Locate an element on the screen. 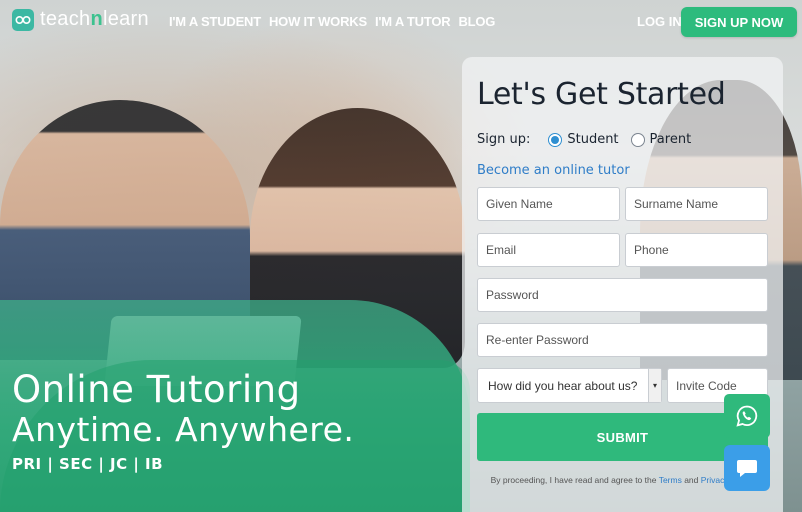 The height and width of the screenshot is (512, 802). nav-link-student: I'M A STUDENT is located at coordinates (215, 21).